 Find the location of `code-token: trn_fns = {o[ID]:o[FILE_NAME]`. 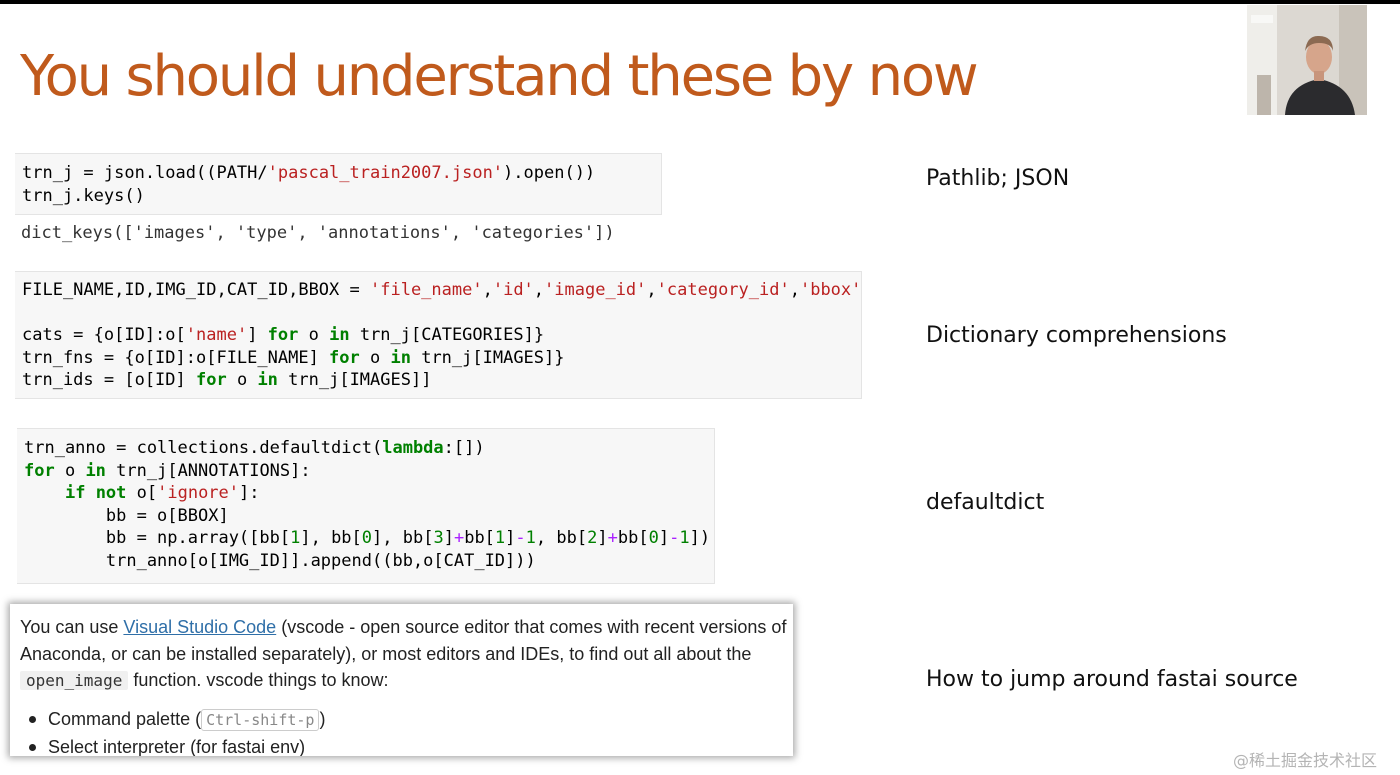

code-token: trn_fns = {o[ID]:o[FILE_NAME] is located at coordinates (176, 357).